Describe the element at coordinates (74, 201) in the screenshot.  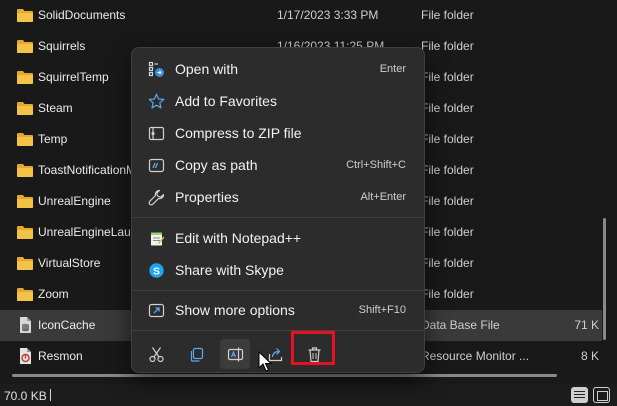
I see `file-name: UnrealEngine` at that location.